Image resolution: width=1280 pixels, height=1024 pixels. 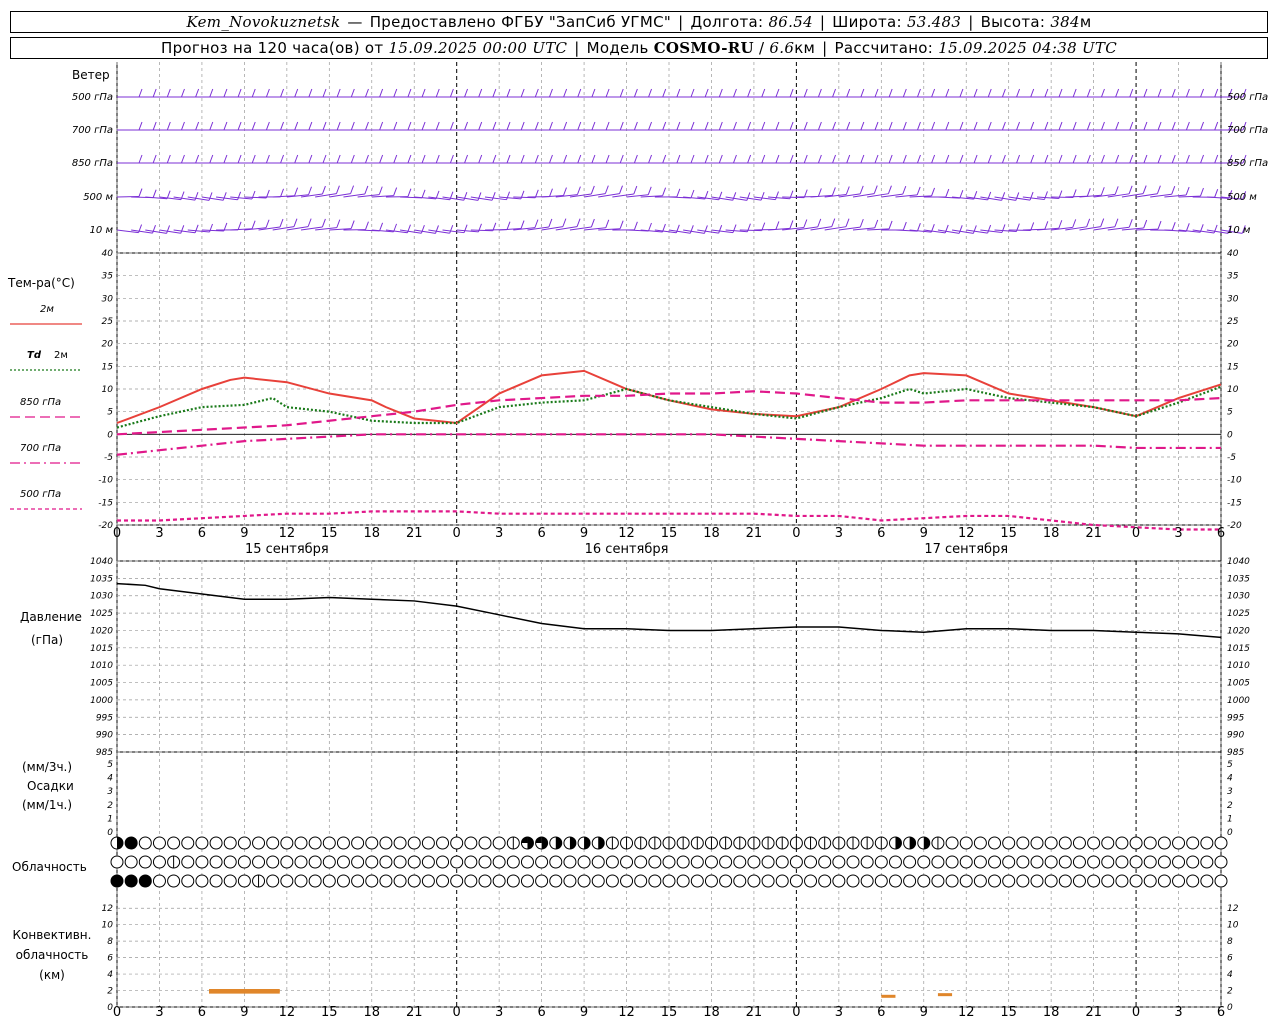 What do you see at coordinates (1247, 163) in the screenshot?
I see `wind-level-right: 850 гПа` at bounding box center [1247, 163].